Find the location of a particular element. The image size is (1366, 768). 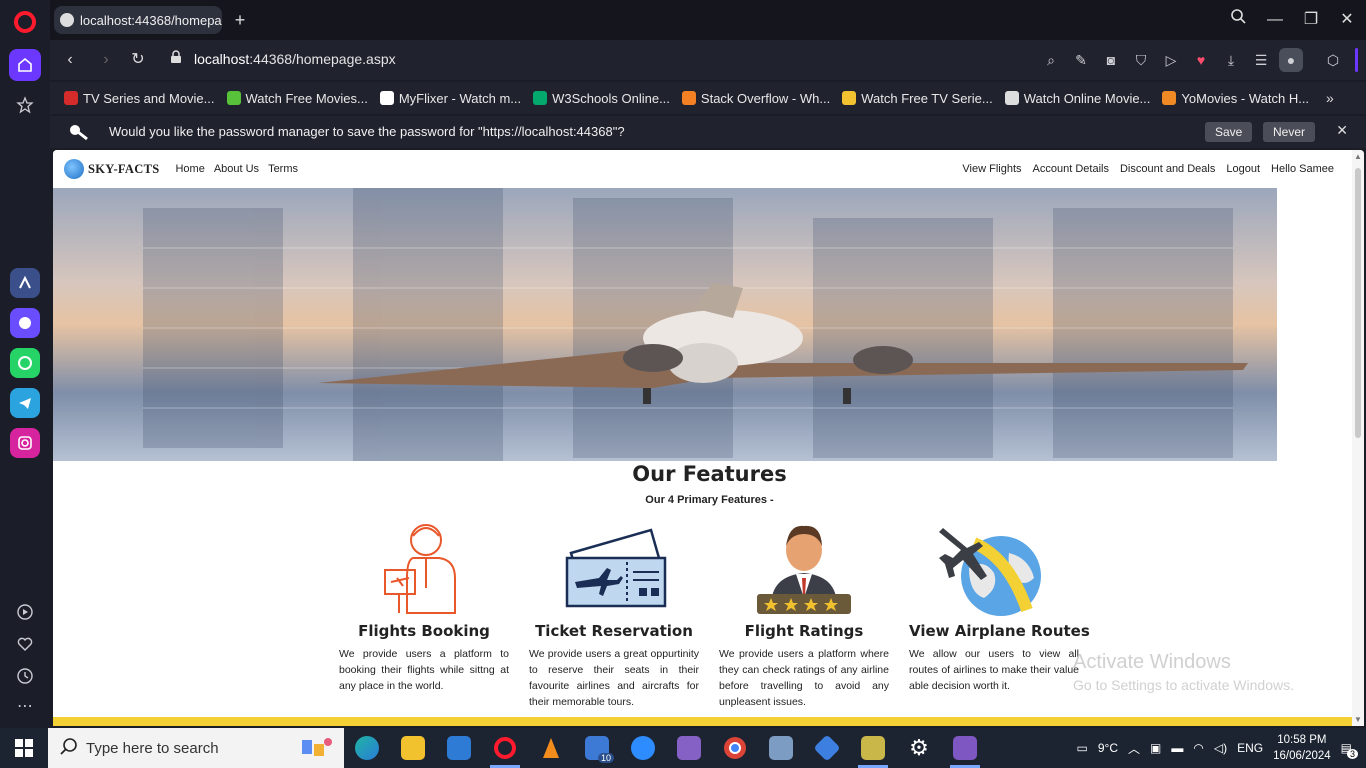

page-search-icon: ⌕ is located at coordinates (1051, 60).